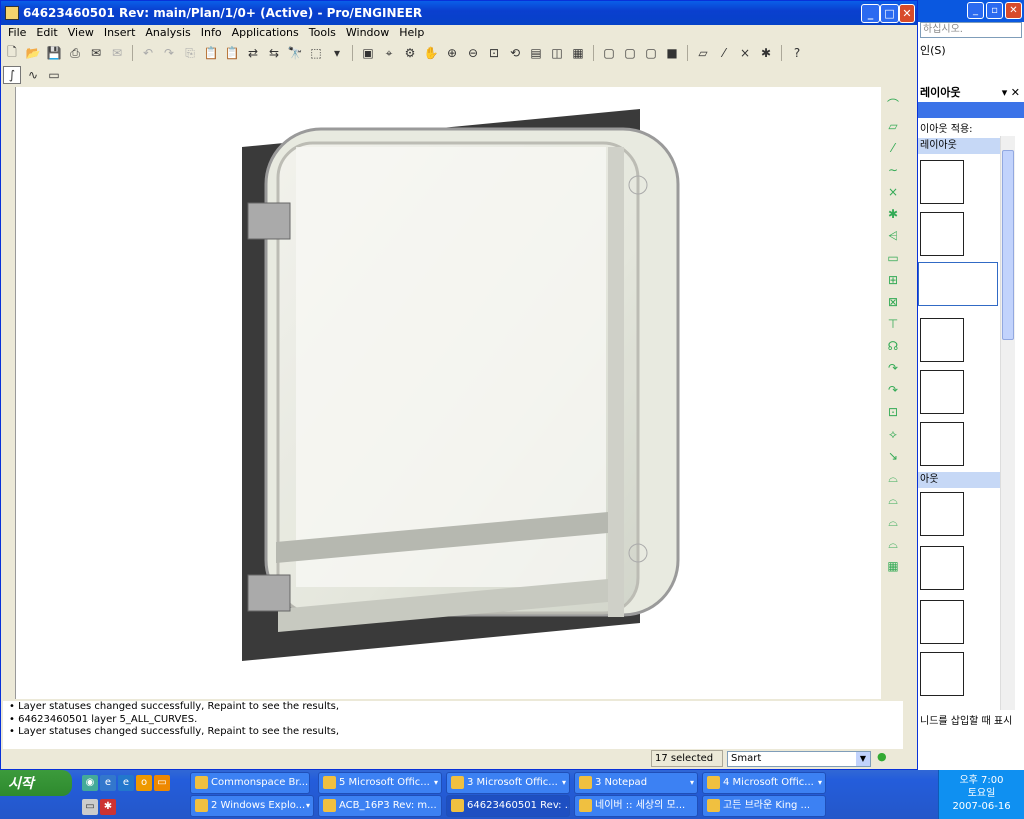 The image size is (1024, 819). What do you see at coordinates (745, 53) in the screenshot?
I see `datum-points-icon: ×` at bounding box center [745, 53].